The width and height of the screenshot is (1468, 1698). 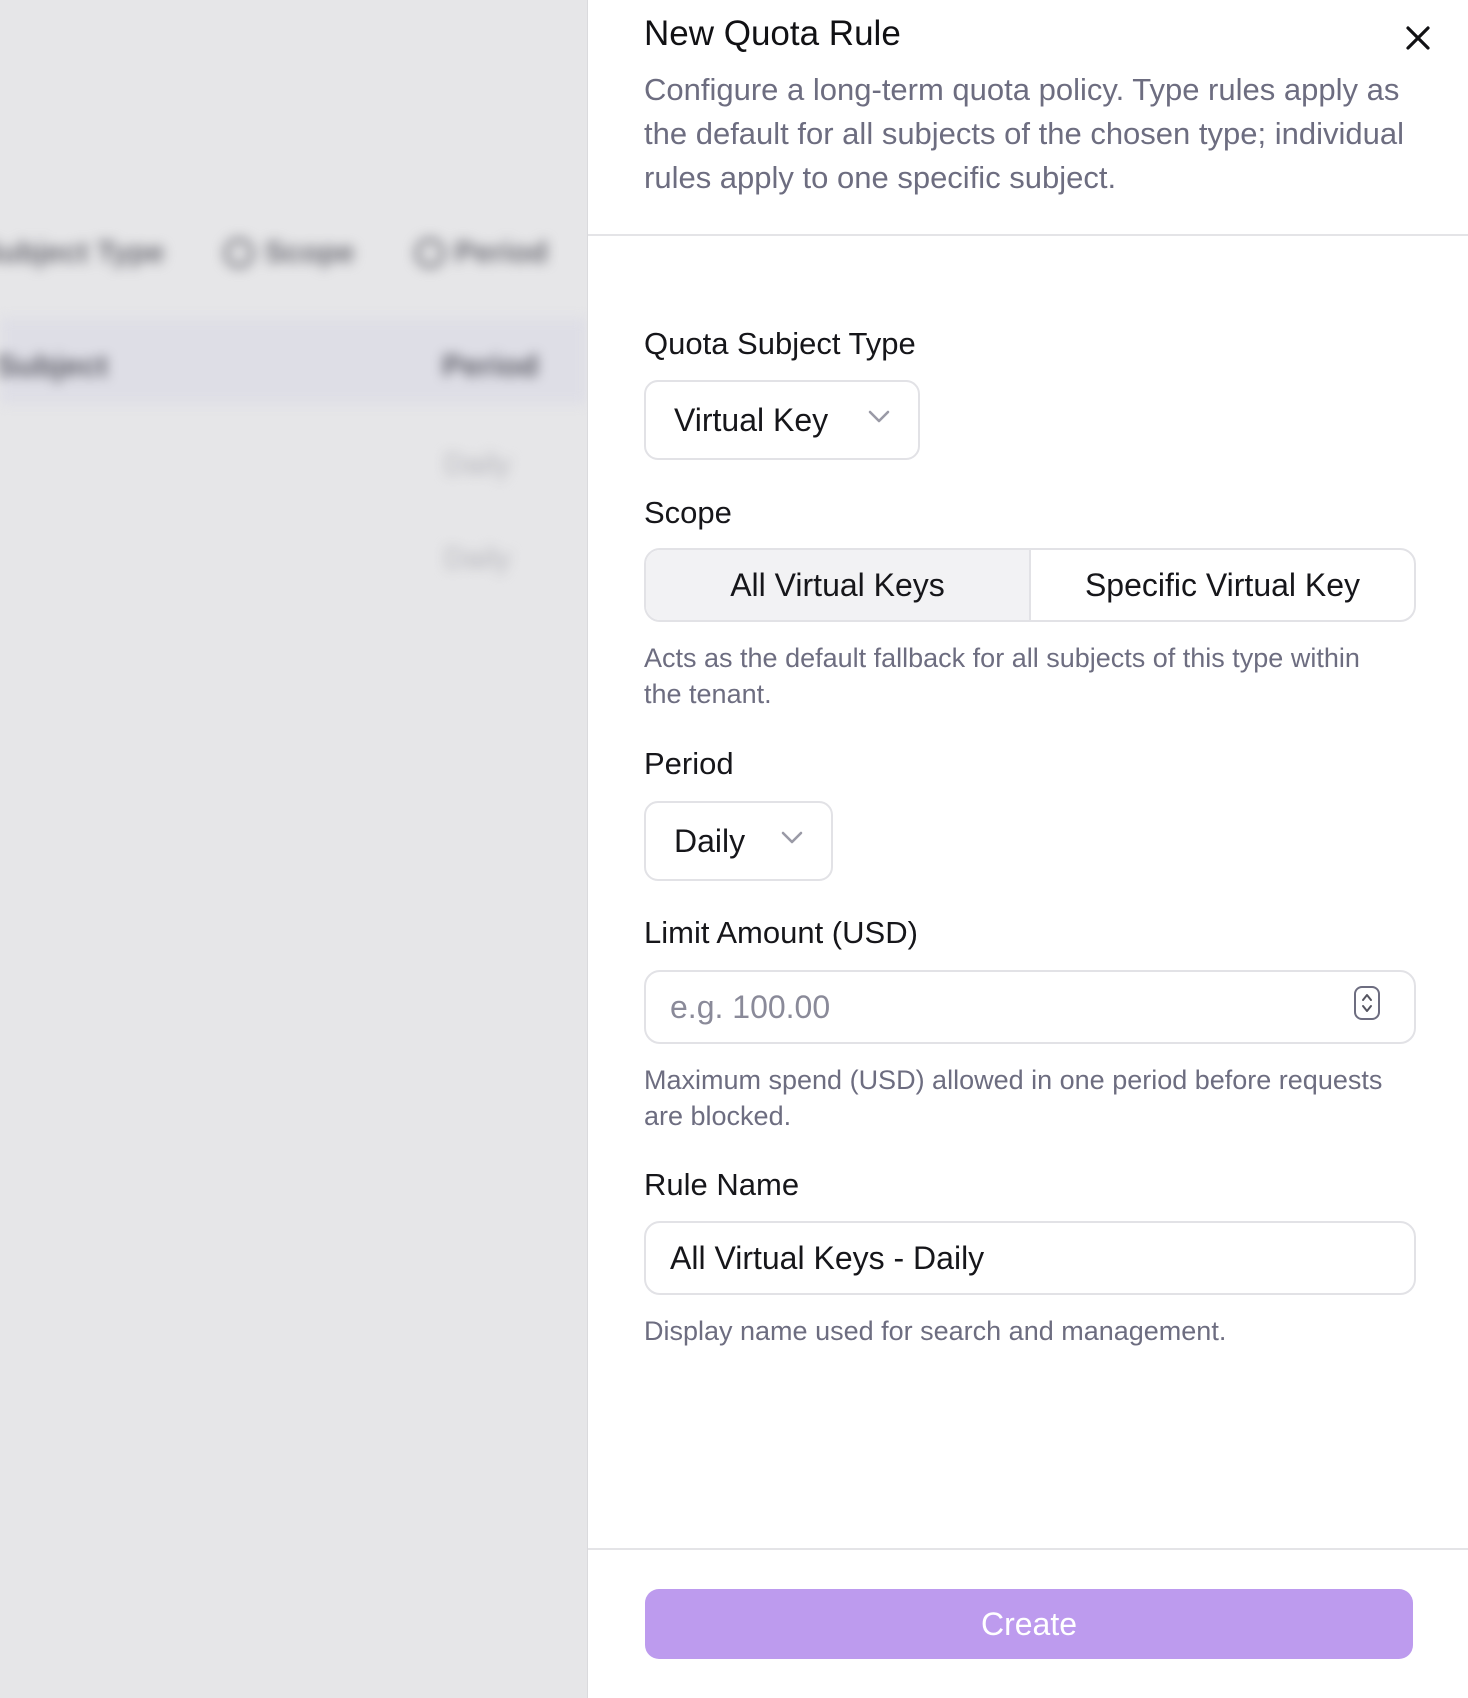 I want to click on number-stepper, so click(x=1367, y=1003).